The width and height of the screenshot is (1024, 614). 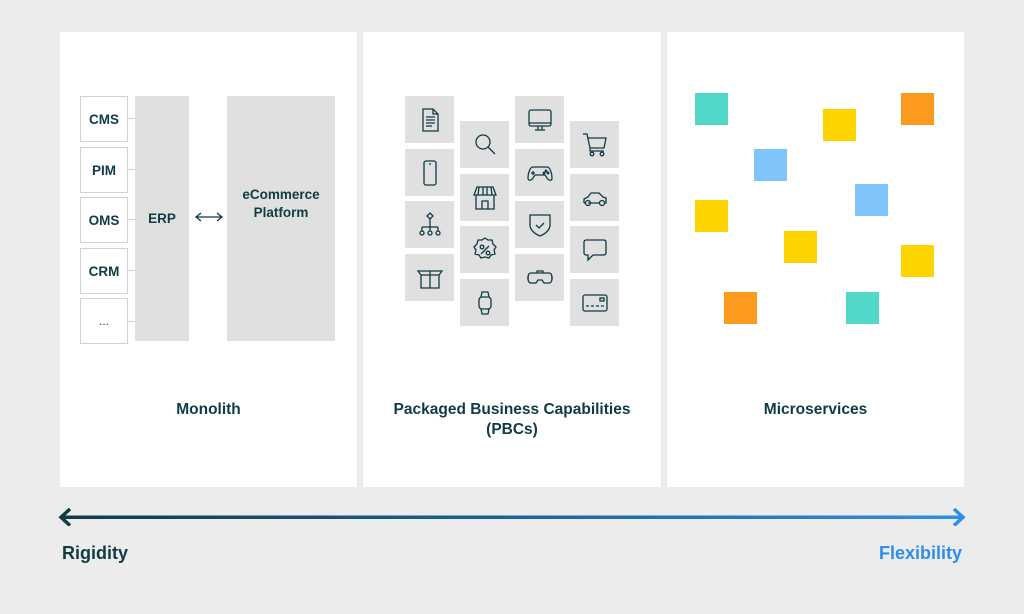 I want to click on system-label: CRM, so click(x=104, y=271).